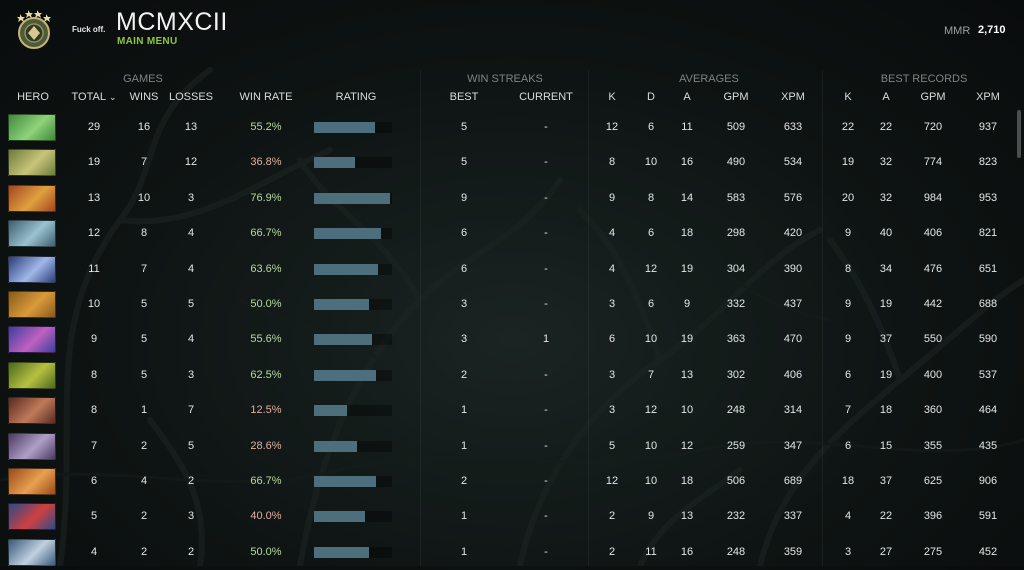 Image resolution: width=1024 pixels, height=570 pixels. Describe the element at coordinates (266, 516) in the screenshot. I see `win-rate-cell: 40.0%` at that location.